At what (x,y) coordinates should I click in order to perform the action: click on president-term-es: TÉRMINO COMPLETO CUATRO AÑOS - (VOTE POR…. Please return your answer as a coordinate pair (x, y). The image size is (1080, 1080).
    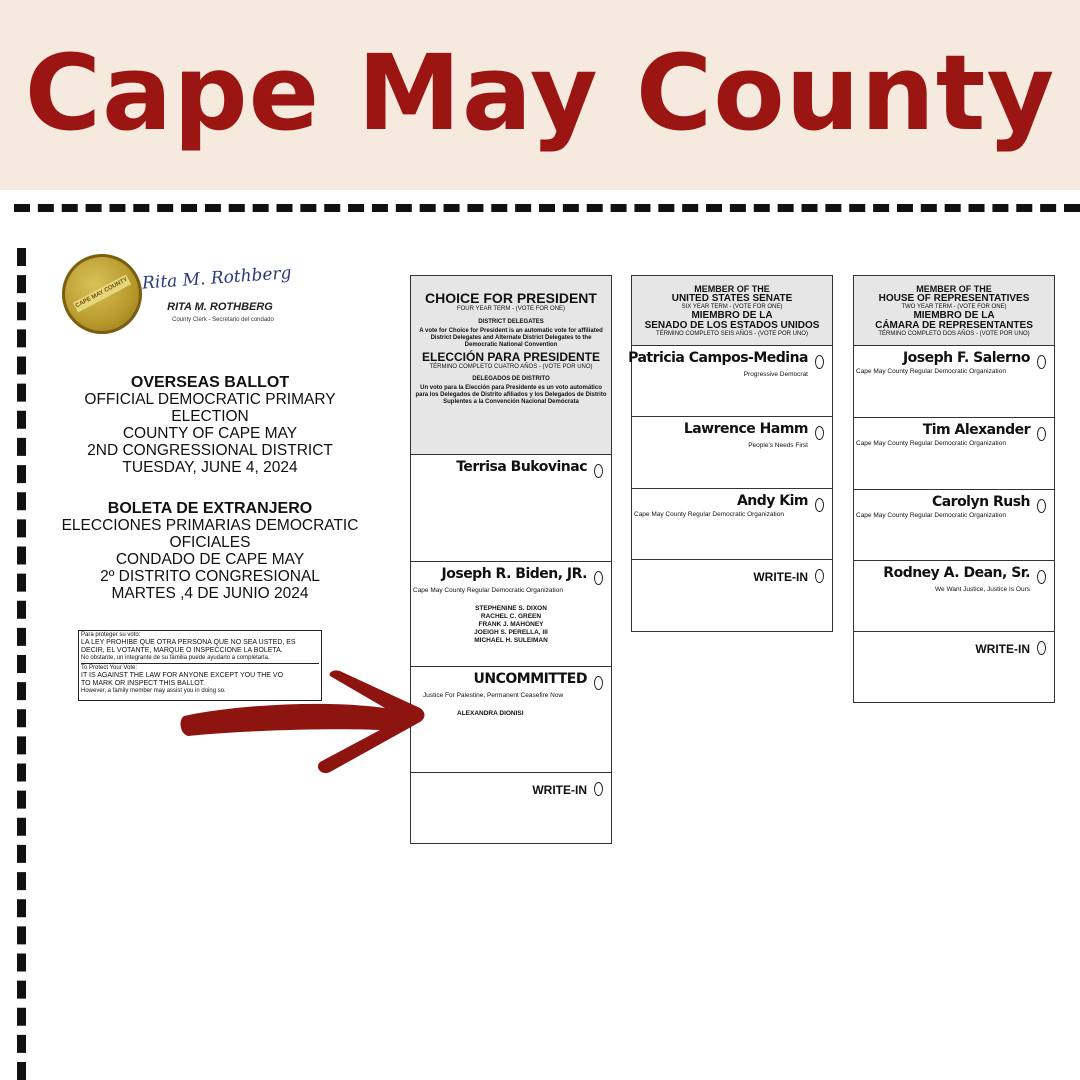
    Looking at the image, I should click on (511, 367).